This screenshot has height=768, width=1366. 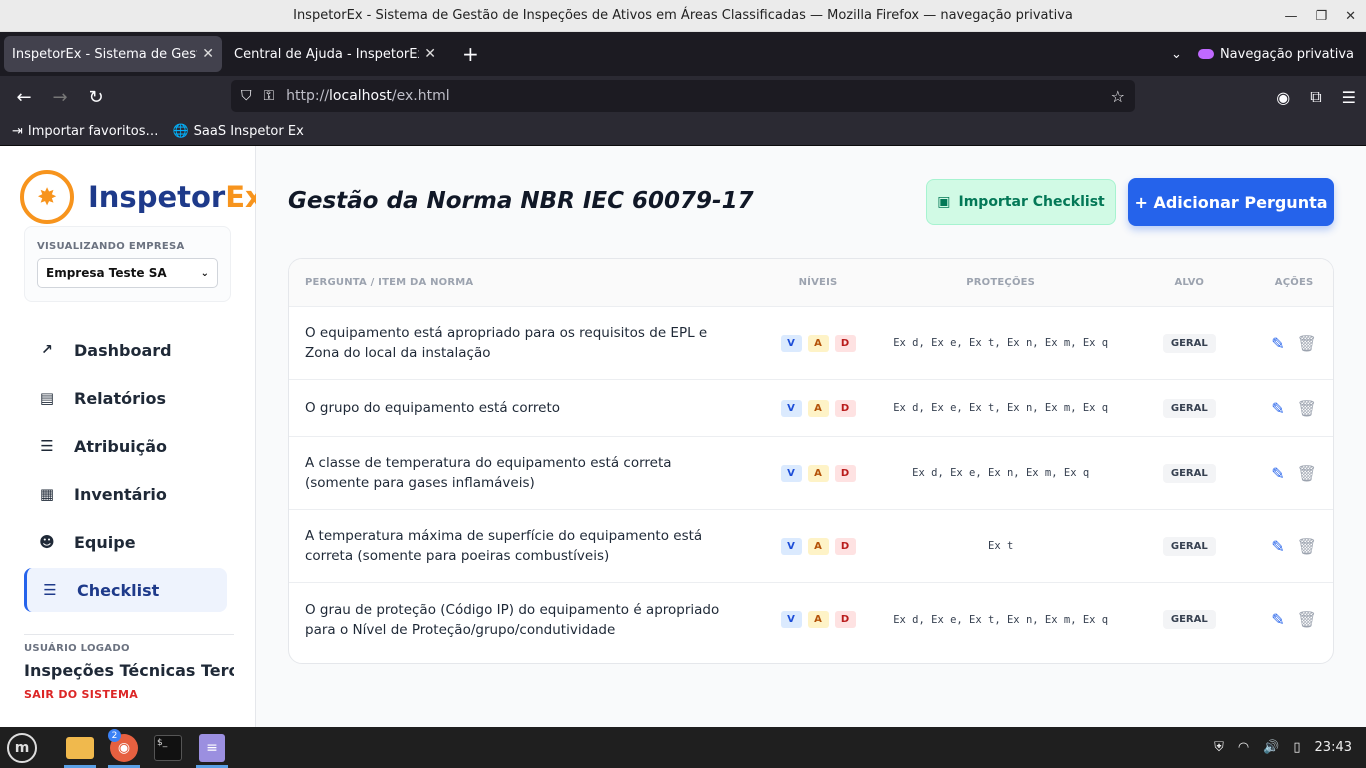 I want to click on bookmarks-toolbar: ⇥ Importar favoritos… 🌐 SaaS Inspetor Ex, so click(x=683, y=132).